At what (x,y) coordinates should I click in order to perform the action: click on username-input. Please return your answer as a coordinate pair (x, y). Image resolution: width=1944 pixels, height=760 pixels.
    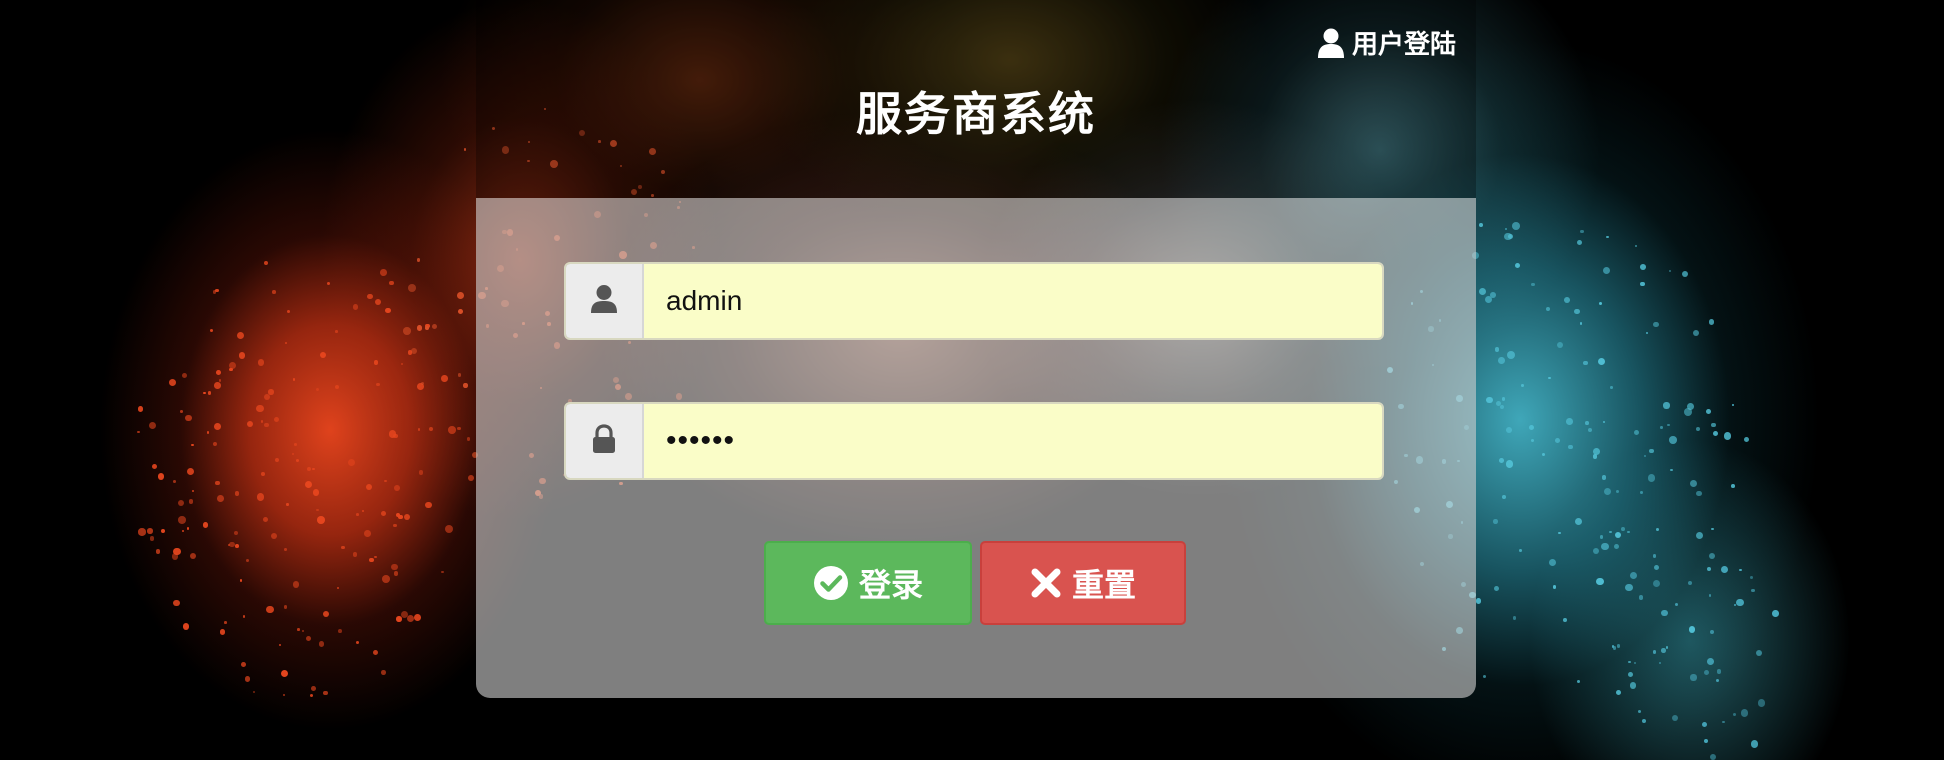
    Looking at the image, I should click on (1013, 301).